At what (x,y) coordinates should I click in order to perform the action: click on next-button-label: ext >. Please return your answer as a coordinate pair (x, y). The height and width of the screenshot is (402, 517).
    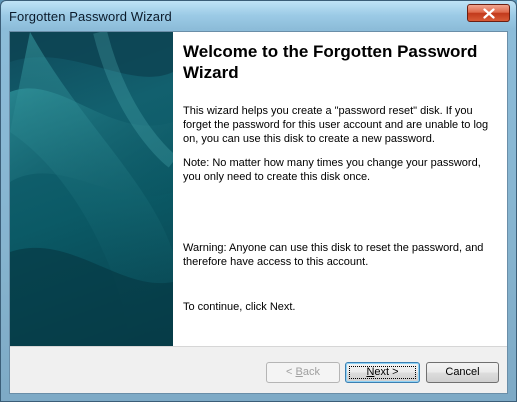
    Looking at the image, I should click on (386, 372).